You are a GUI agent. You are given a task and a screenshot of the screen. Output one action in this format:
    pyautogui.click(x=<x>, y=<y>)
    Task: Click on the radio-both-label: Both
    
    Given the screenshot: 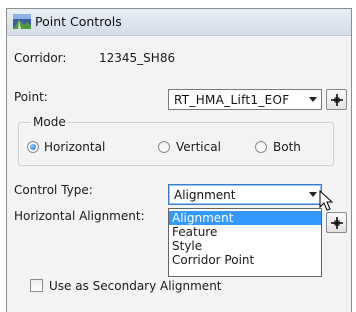 What is the action you would take?
    pyautogui.click(x=287, y=147)
    